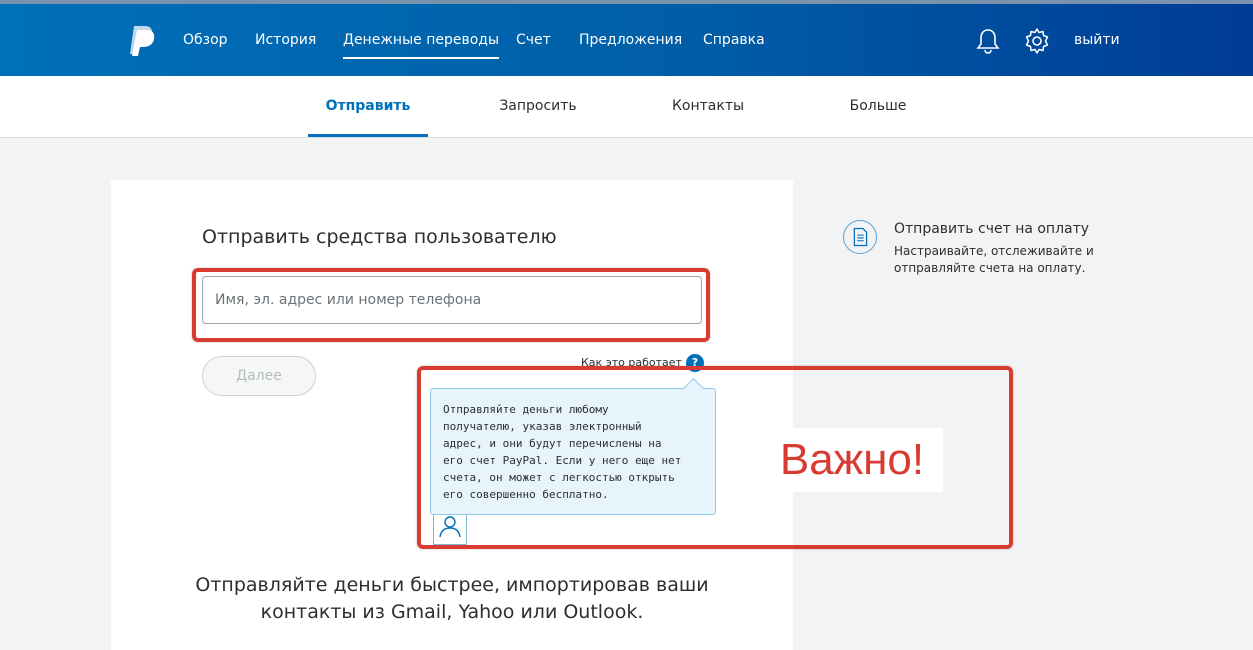 The width and height of the screenshot is (1253, 650). Describe the element at coordinates (142, 40) in the screenshot. I see `paypal-logo` at that location.